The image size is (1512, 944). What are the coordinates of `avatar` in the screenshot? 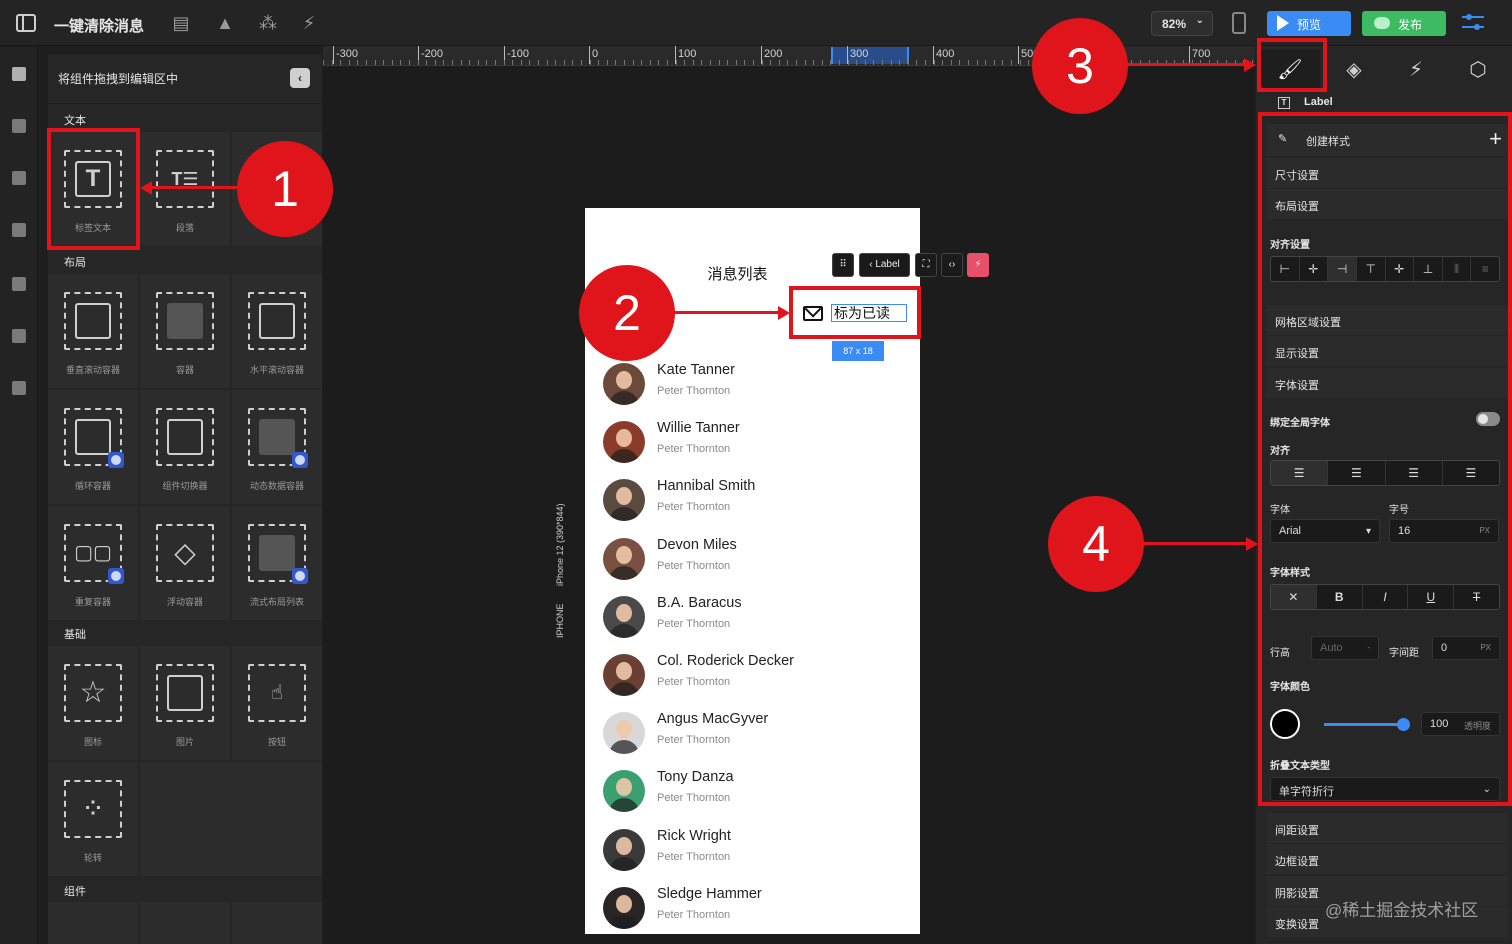 It's located at (624, 500).